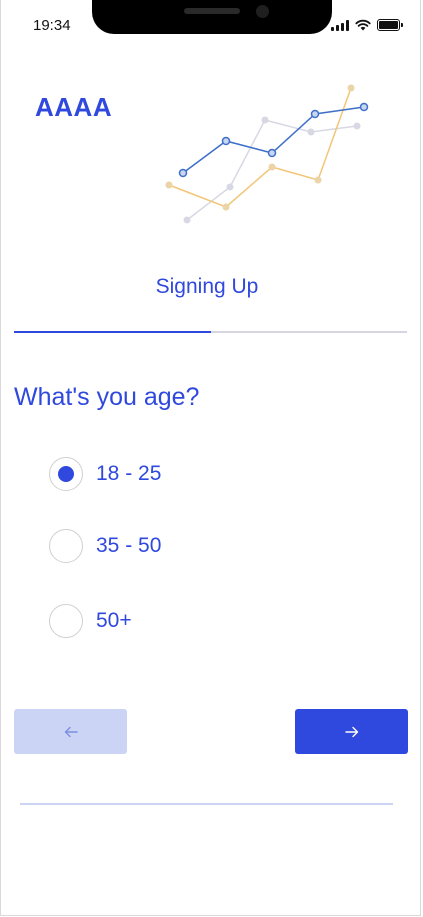 The width and height of the screenshot is (423, 917). I want to click on arrow-left-icon, so click(71, 731).